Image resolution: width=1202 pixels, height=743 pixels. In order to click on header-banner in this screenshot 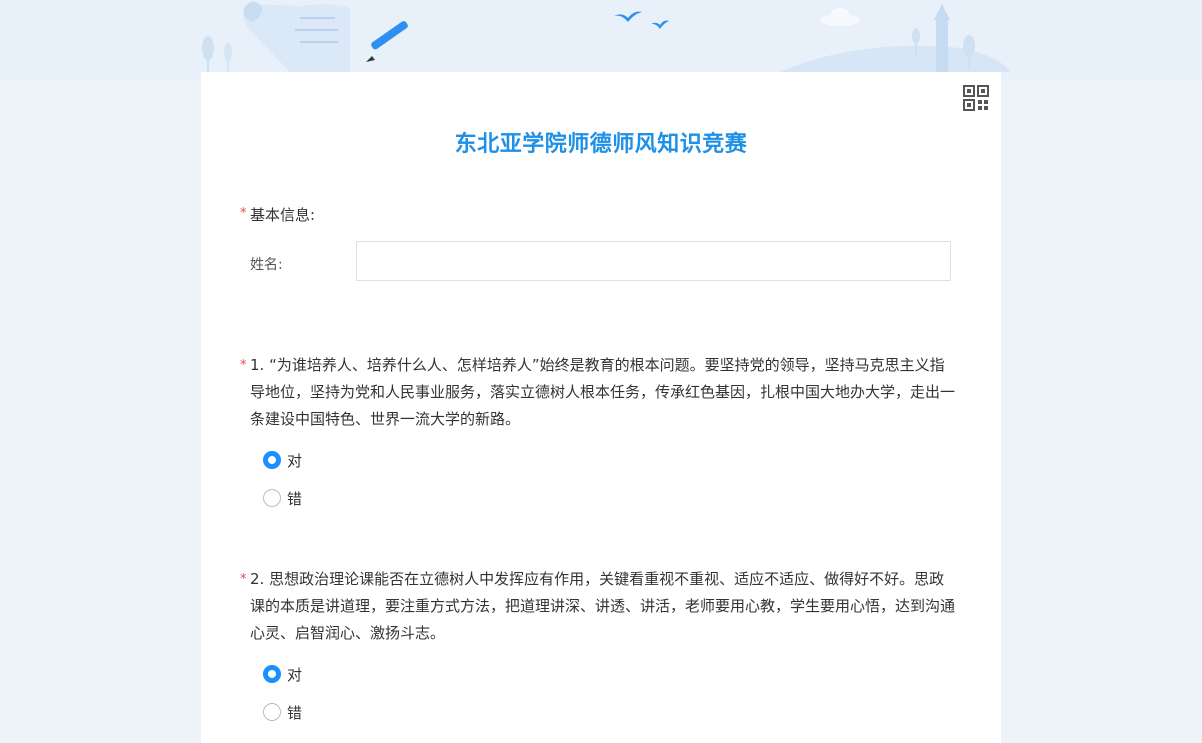, I will do `click(601, 40)`.